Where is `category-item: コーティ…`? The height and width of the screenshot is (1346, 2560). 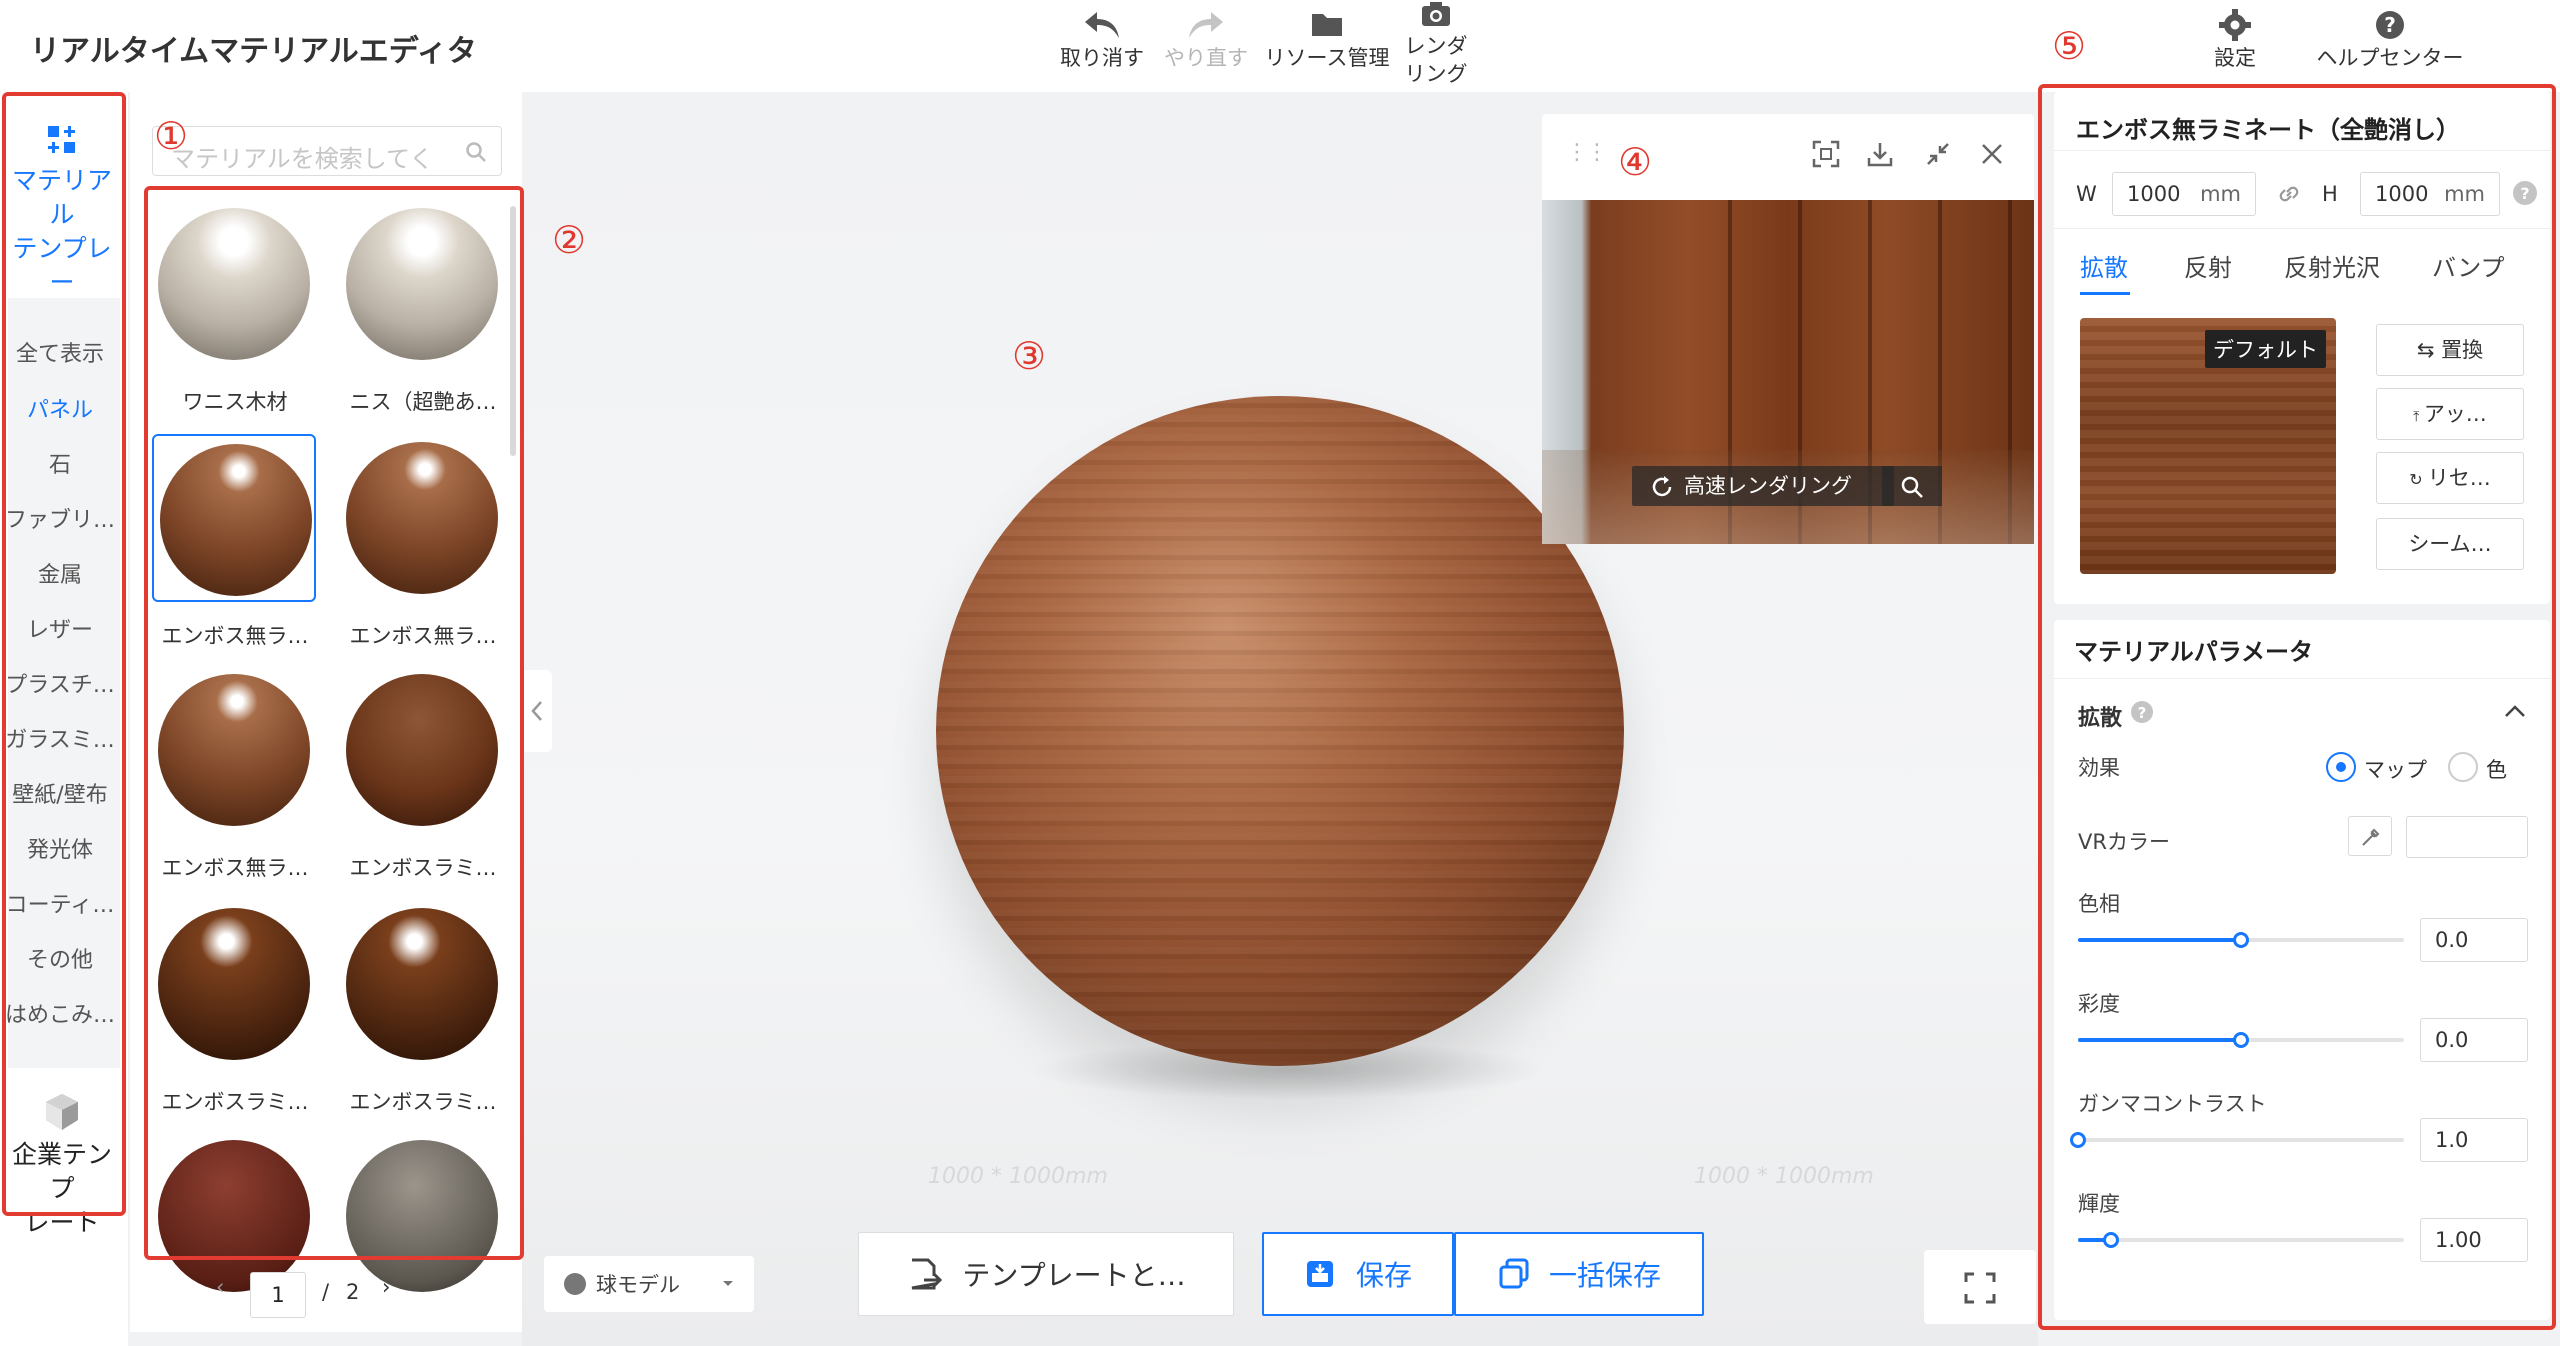
category-item: コーティ… is located at coordinates (60, 903).